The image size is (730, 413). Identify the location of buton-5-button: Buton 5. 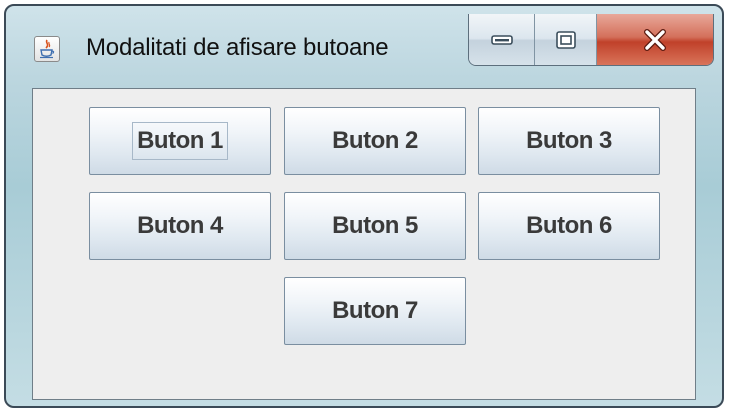
(375, 226).